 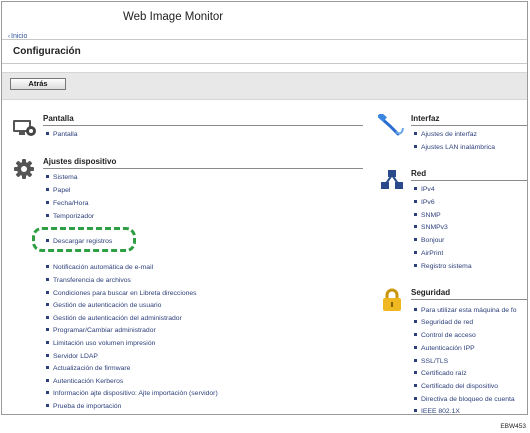 What do you see at coordinates (173, 17) in the screenshot?
I see `app-title: Web Image Monitor` at bounding box center [173, 17].